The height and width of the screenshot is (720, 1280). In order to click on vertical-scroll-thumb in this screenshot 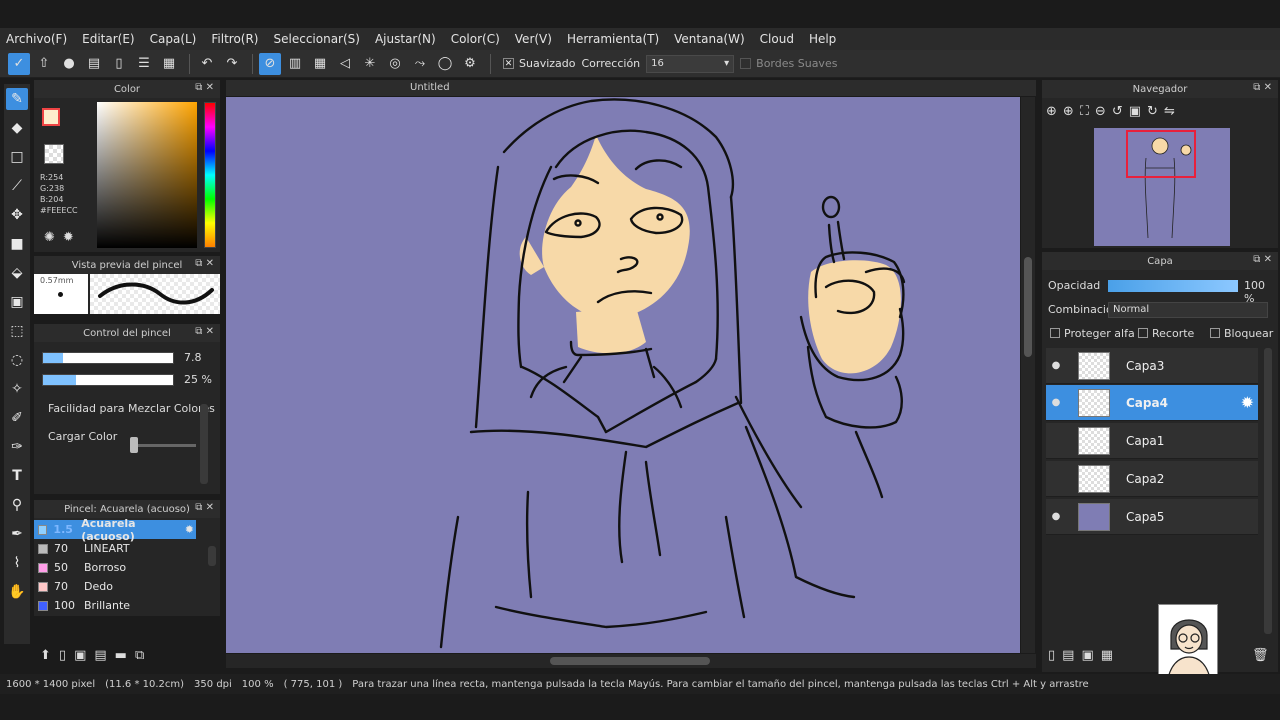, I will do `click(1028, 307)`.